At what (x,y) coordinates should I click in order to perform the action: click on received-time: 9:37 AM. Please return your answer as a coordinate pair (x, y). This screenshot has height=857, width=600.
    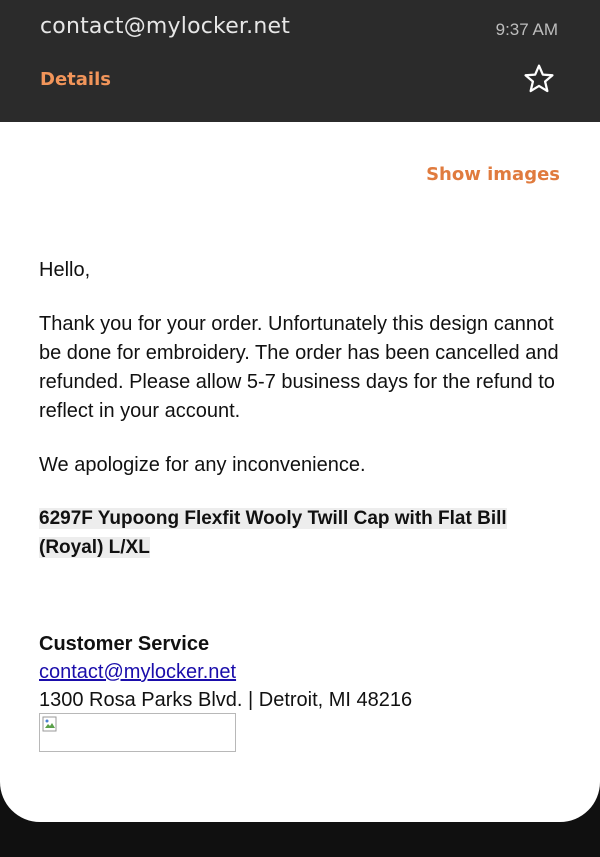
    Looking at the image, I should click on (526, 29).